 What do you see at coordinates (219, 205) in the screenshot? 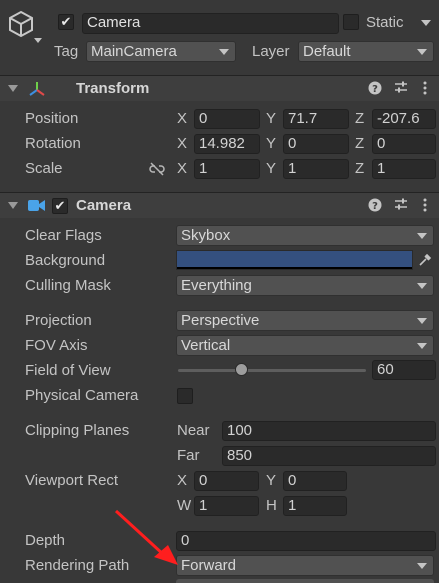
I see `camera-header: ✔ Camera ?` at bounding box center [219, 205].